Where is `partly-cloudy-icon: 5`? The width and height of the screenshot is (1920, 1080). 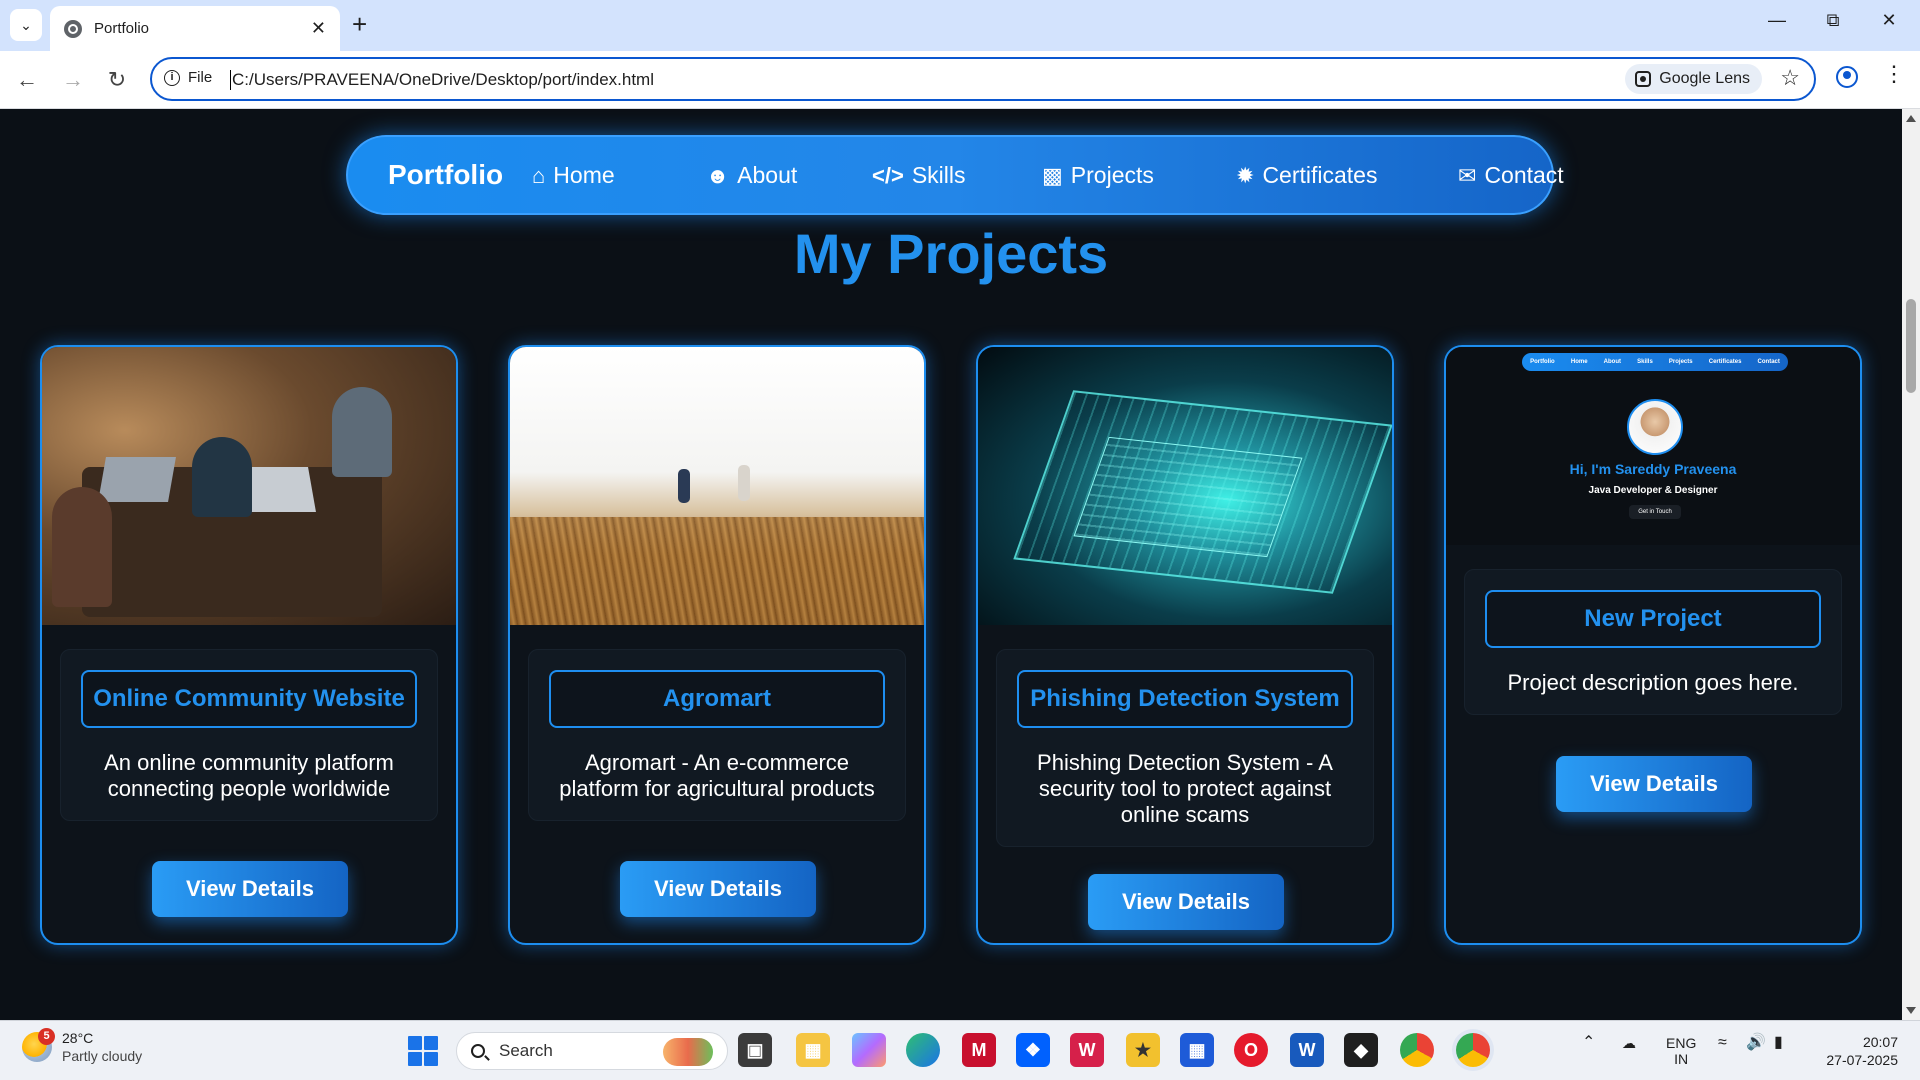 partly-cloudy-icon: 5 is located at coordinates (38, 1045).